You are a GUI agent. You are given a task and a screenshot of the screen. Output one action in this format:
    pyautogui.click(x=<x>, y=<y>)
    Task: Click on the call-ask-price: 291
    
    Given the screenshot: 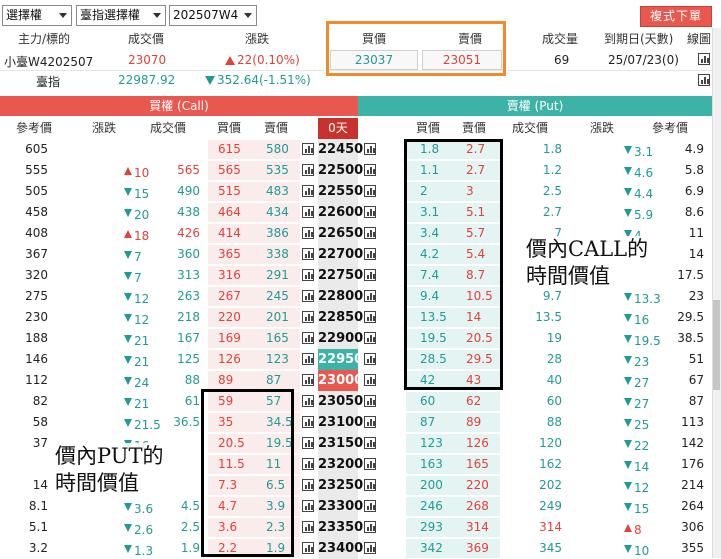 What is the action you would take?
    pyautogui.click(x=277, y=275)
    